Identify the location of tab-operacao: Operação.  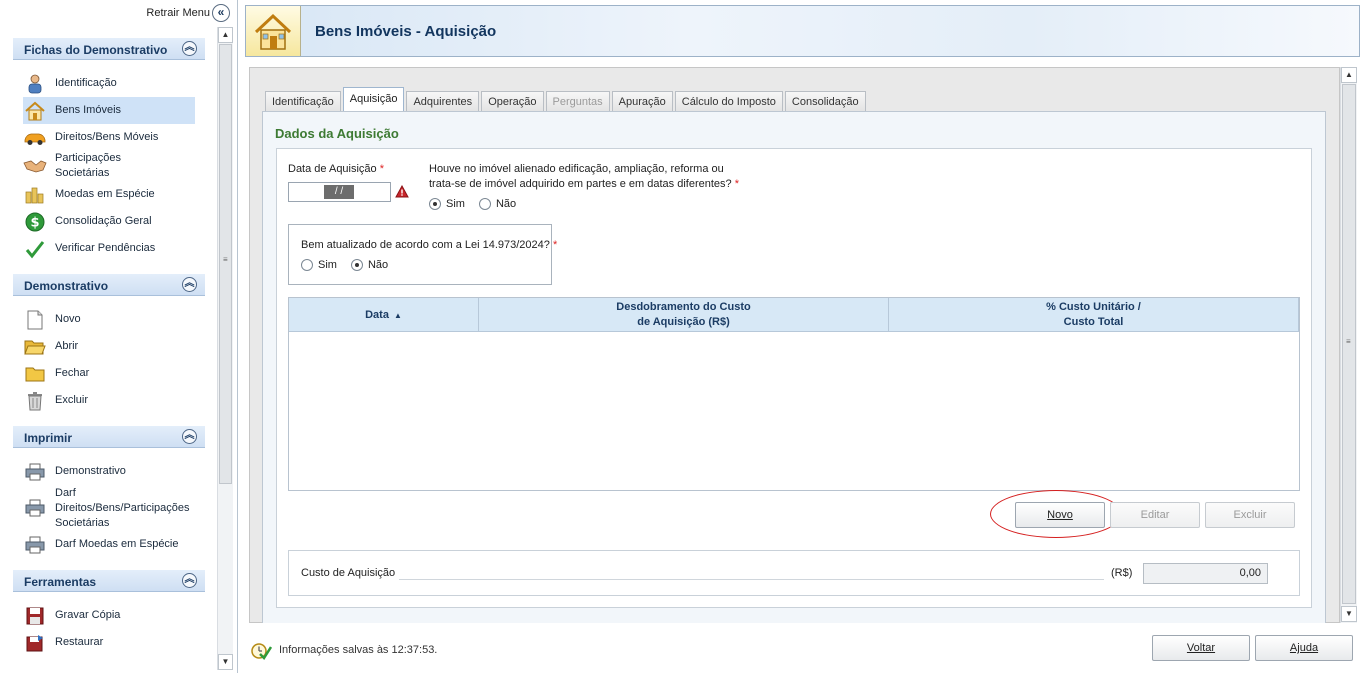
(512, 101).